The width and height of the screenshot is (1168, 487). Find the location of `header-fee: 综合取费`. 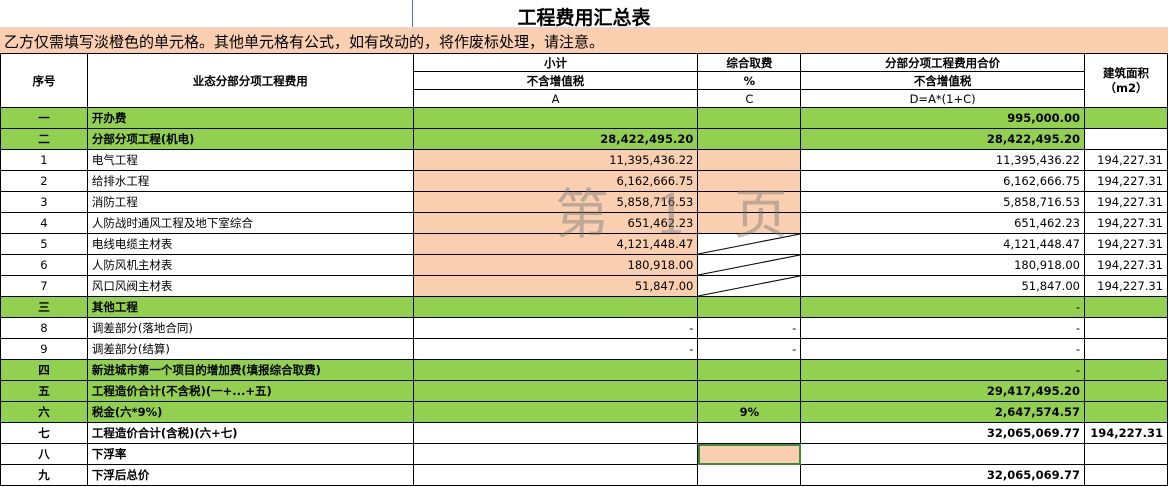

header-fee: 综合取费 is located at coordinates (749, 62).